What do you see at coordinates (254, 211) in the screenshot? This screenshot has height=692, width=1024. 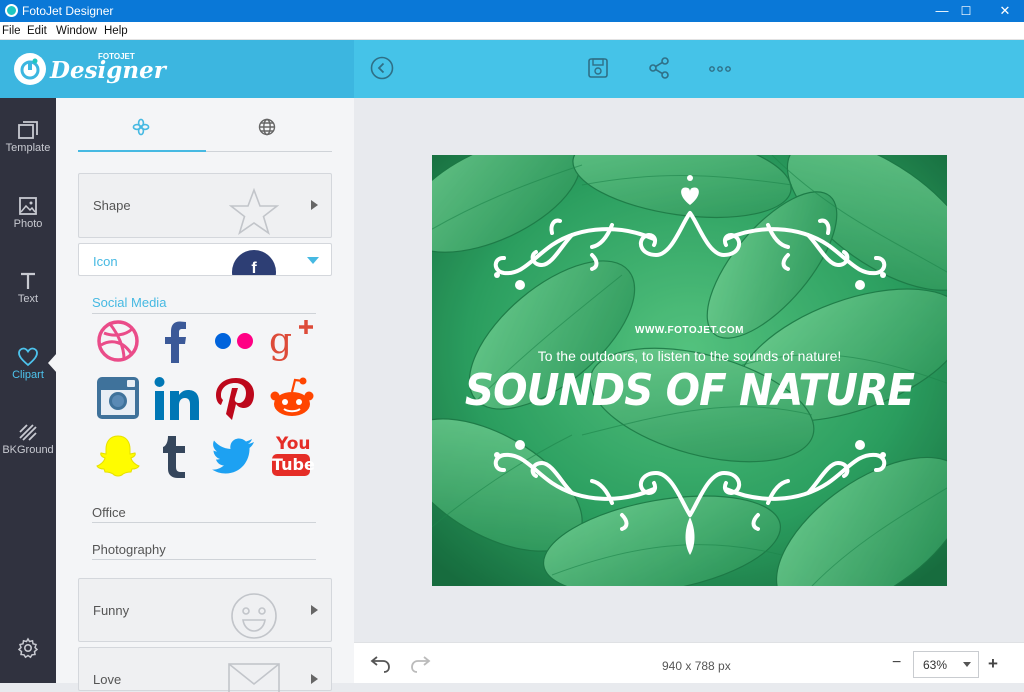 I see `star-icon` at bounding box center [254, 211].